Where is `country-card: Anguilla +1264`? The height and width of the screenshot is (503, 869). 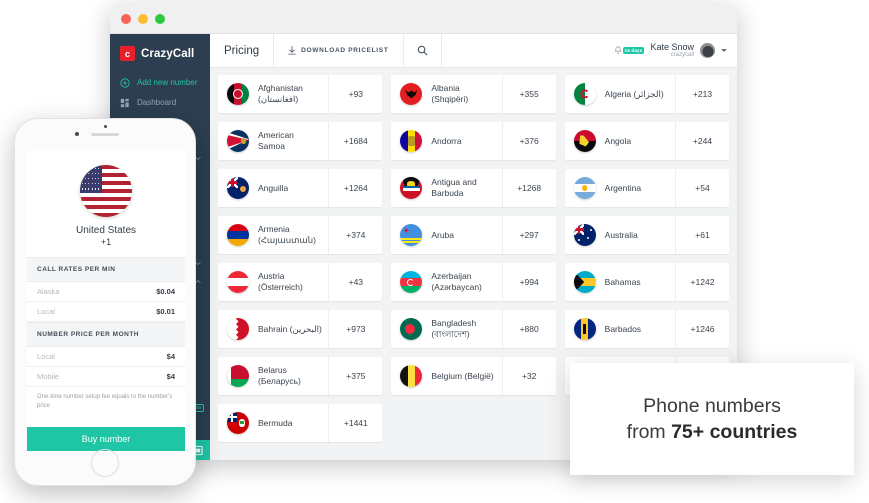
country-card: Anguilla +1264 is located at coordinates (300, 188).